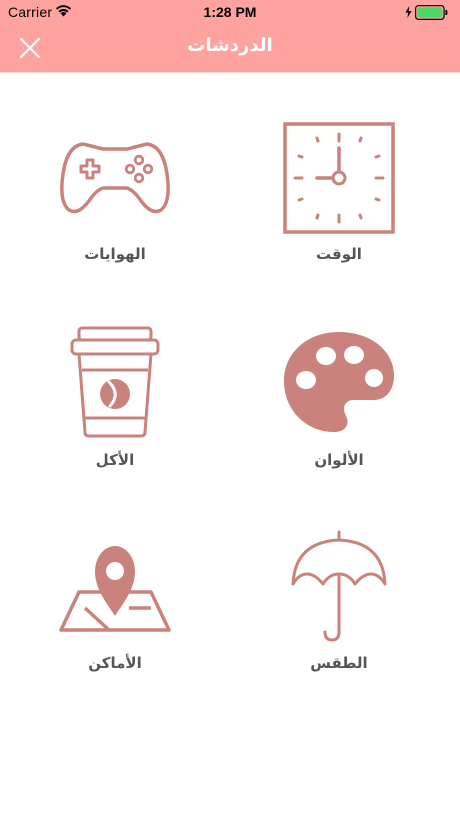 The height and width of the screenshot is (818, 460). What do you see at coordinates (115, 178) in the screenshot?
I see `gamepad-icon` at bounding box center [115, 178].